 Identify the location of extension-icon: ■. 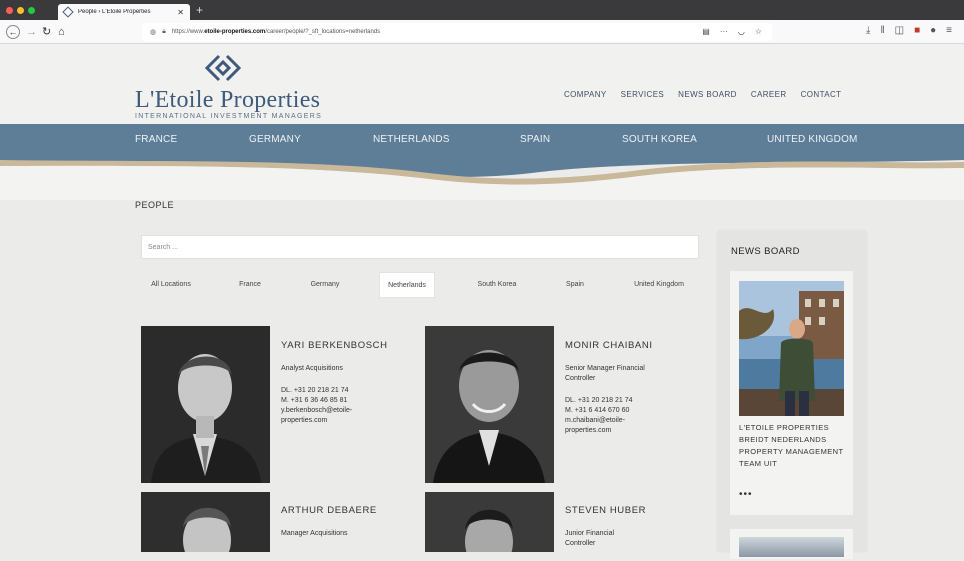
(917, 30).